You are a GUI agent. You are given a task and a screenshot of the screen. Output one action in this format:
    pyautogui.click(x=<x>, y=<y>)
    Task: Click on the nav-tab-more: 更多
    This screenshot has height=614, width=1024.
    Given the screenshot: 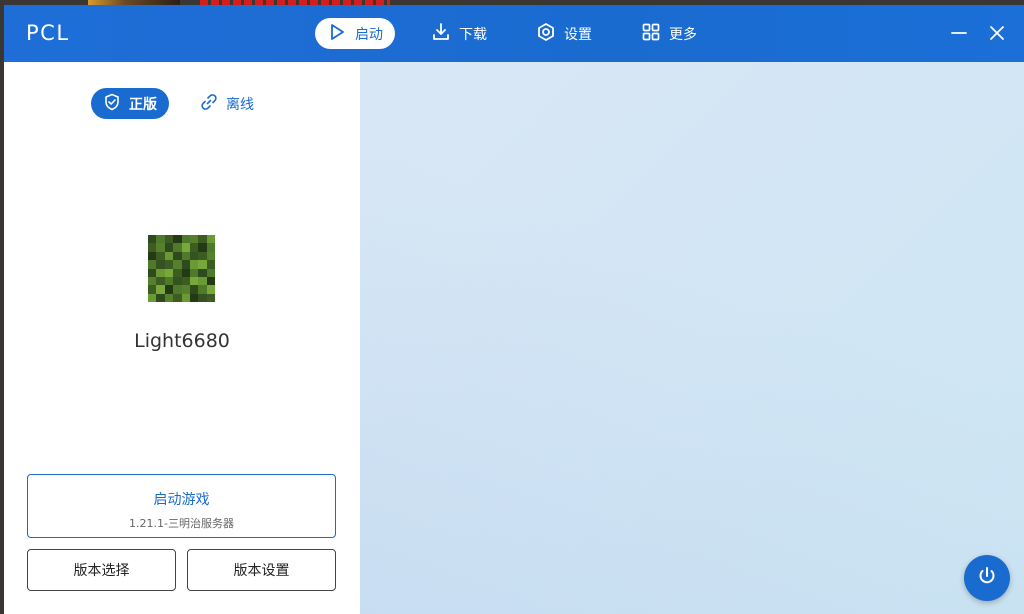 What is the action you would take?
    pyautogui.click(x=669, y=33)
    